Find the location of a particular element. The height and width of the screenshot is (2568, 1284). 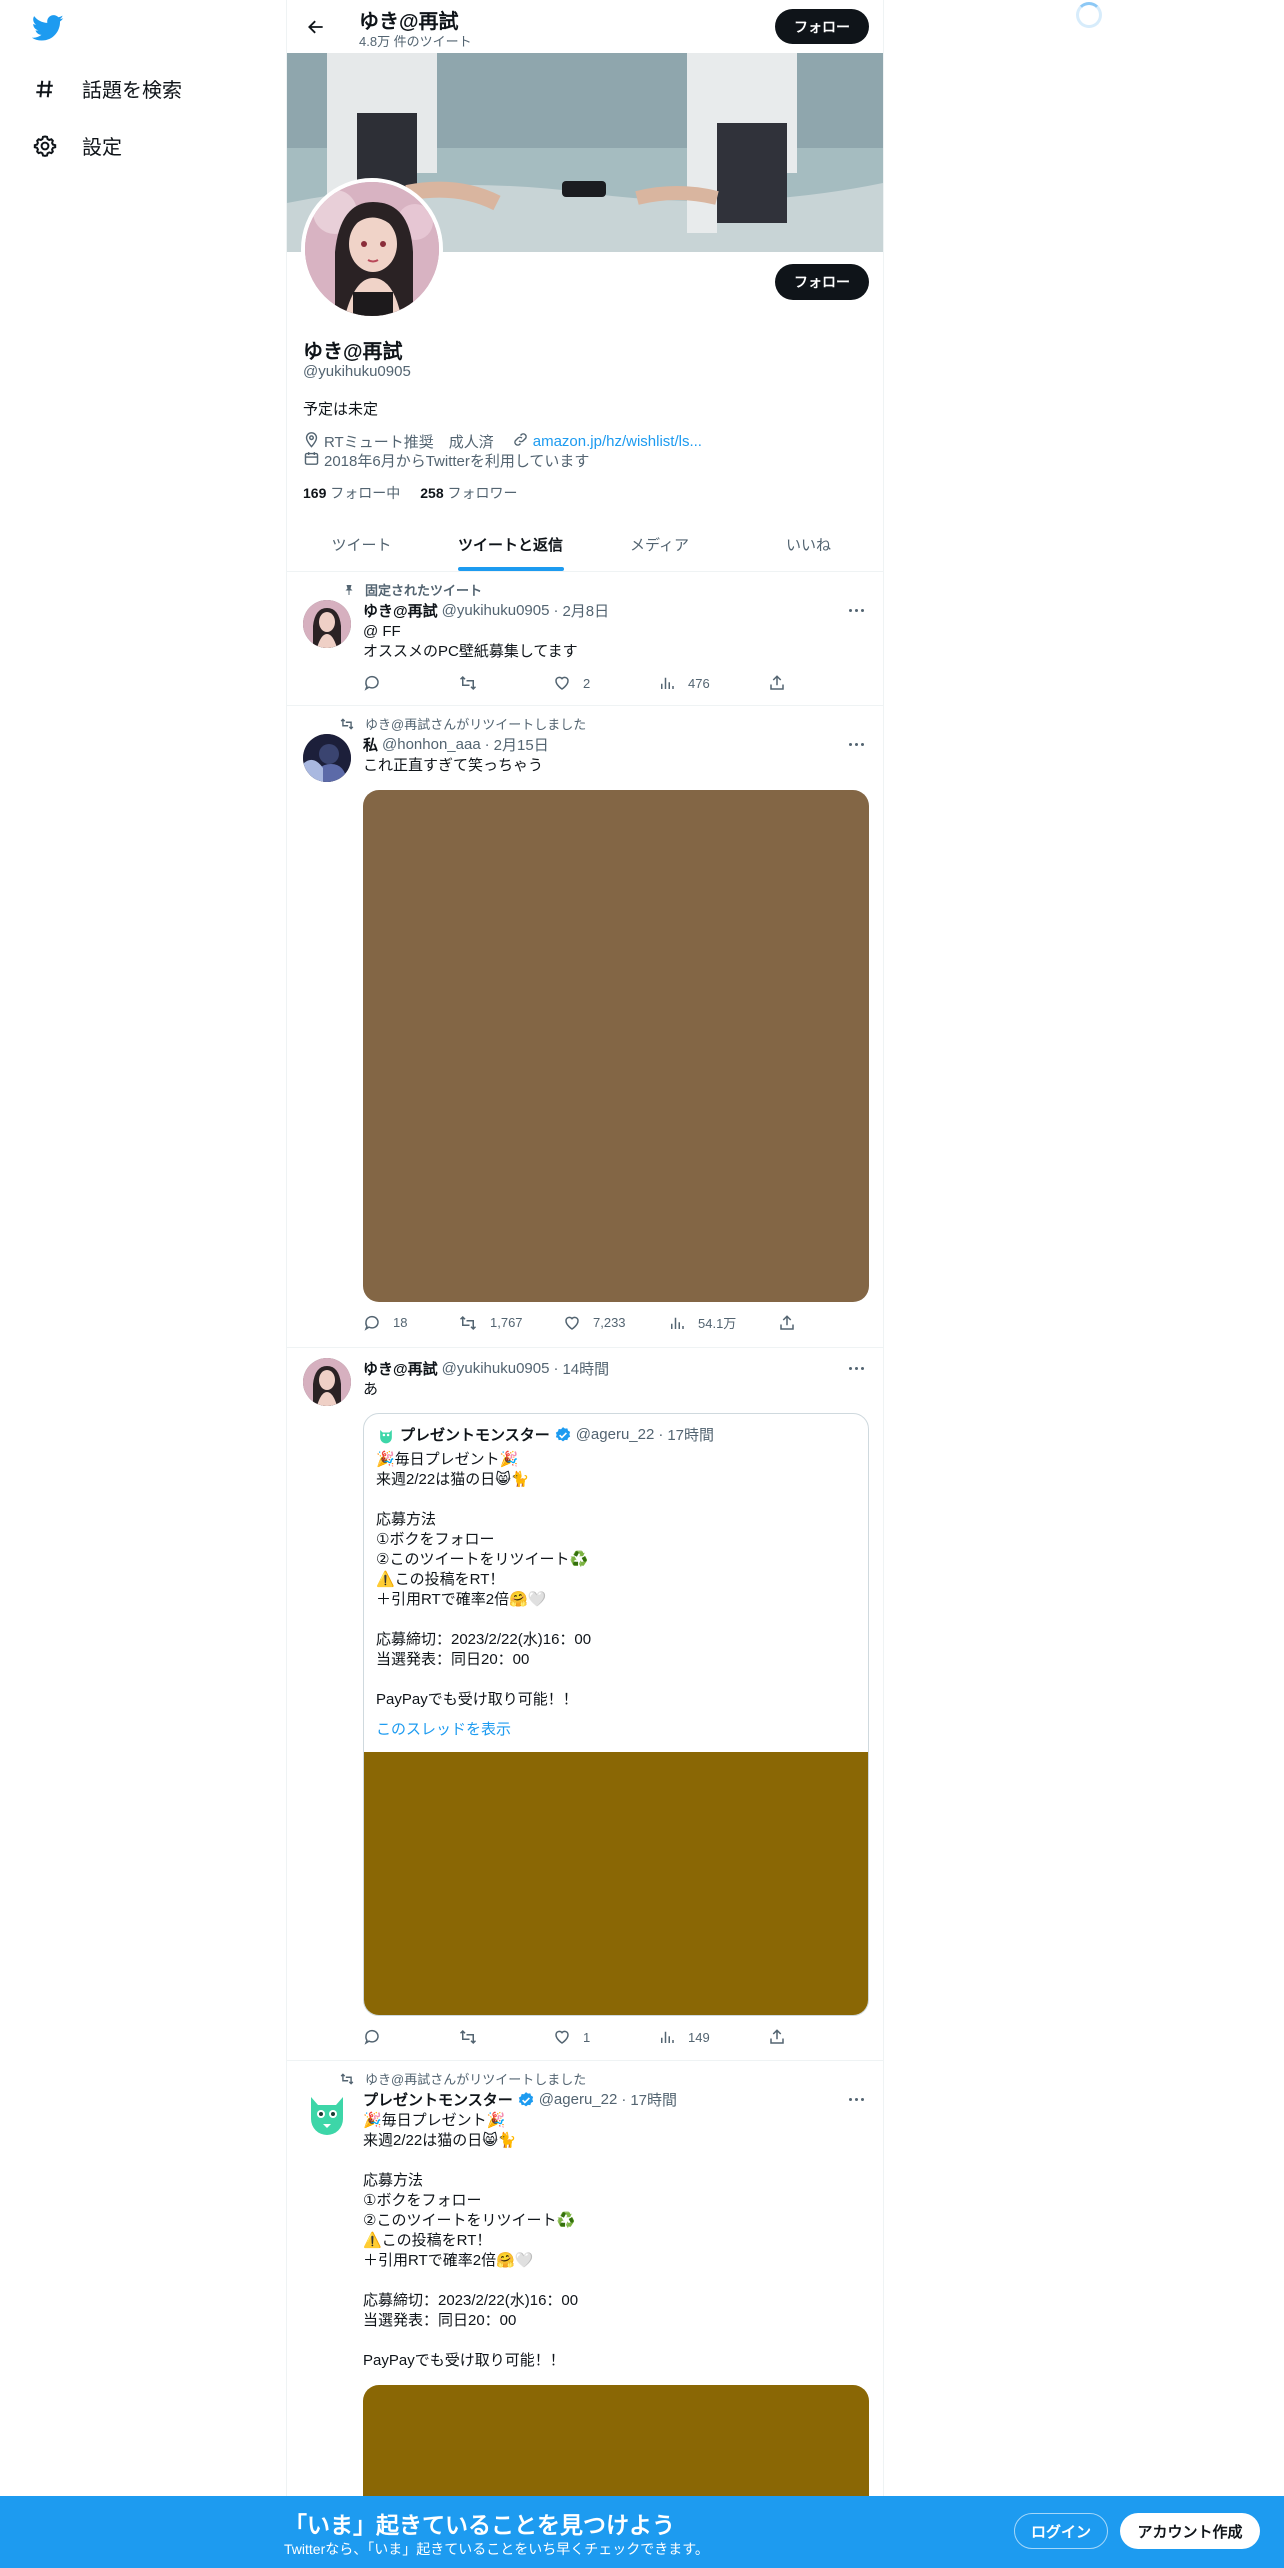

tweet-author-handle: @honhon_aaa is located at coordinates (431, 744).